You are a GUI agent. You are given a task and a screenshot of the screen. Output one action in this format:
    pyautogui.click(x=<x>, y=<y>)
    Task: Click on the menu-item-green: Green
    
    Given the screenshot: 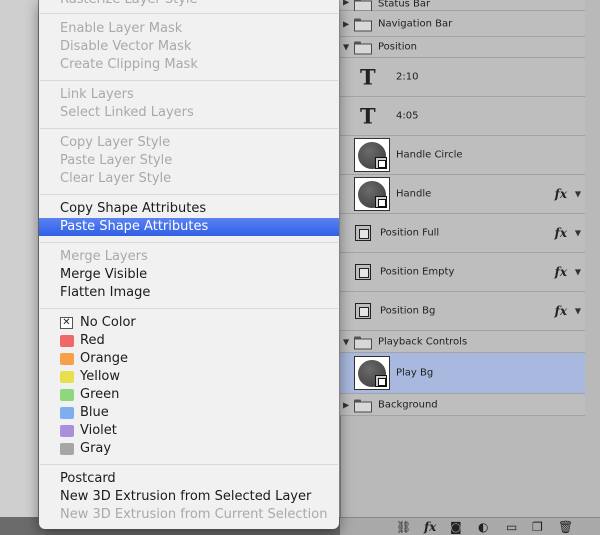 What is the action you would take?
    pyautogui.click(x=189, y=395)
    